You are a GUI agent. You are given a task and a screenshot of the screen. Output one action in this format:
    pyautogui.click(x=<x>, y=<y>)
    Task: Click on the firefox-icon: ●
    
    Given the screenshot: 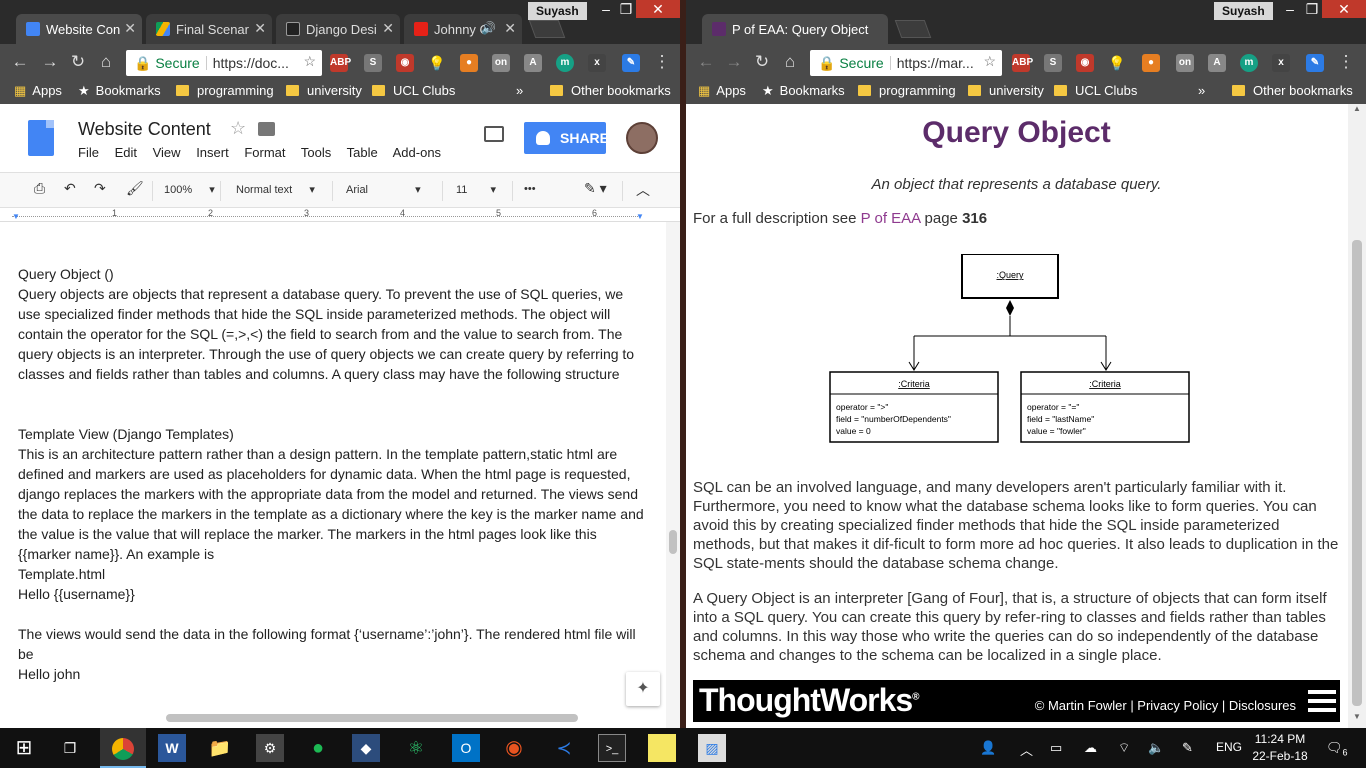 What is the action you would take?
    pyautogui.click(x=469, y=63)
    